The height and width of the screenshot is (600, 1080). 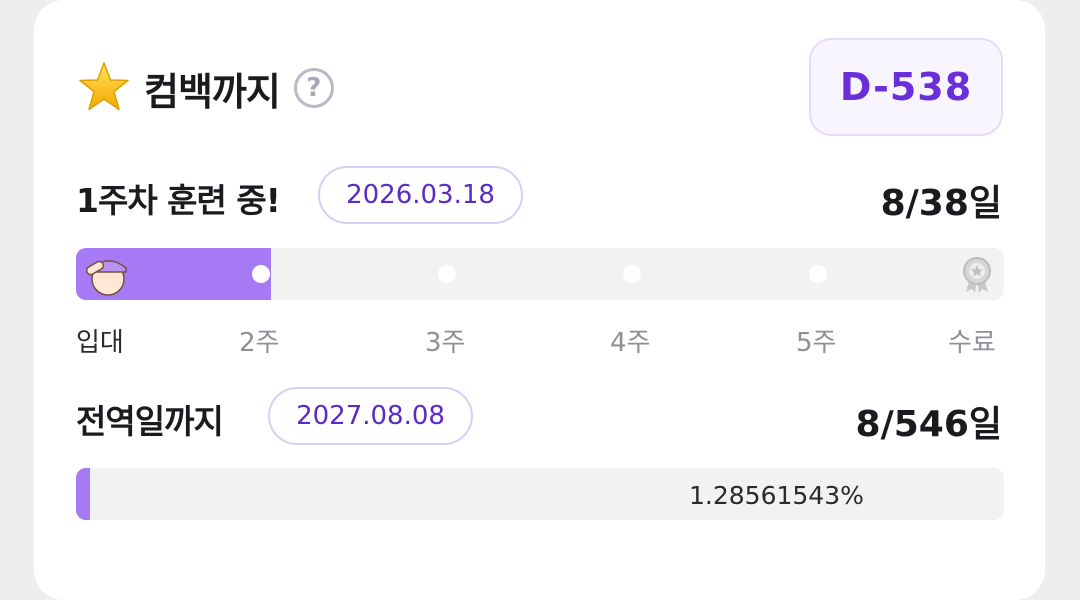 What do you see at coordinates (632, 274) in the screenshot?
I see `week-4-marker` at bounding box center [632, 274].